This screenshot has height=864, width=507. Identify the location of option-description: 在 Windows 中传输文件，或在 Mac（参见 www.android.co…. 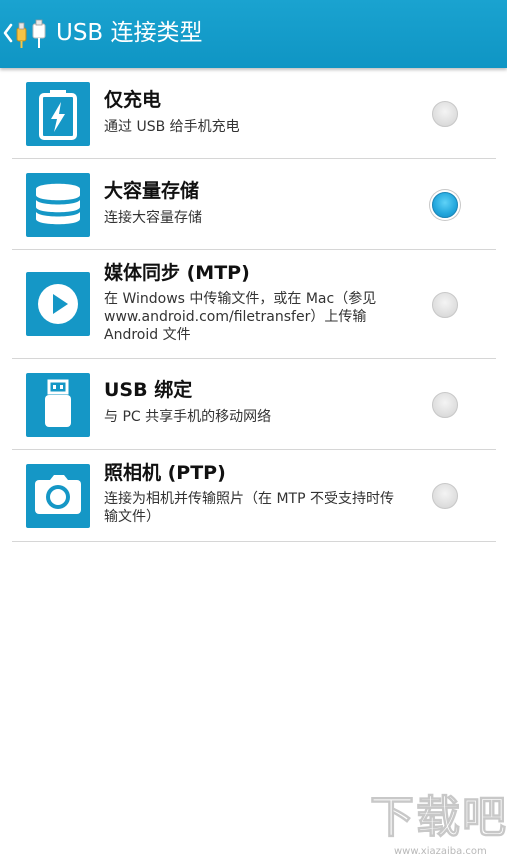
(240, 317).